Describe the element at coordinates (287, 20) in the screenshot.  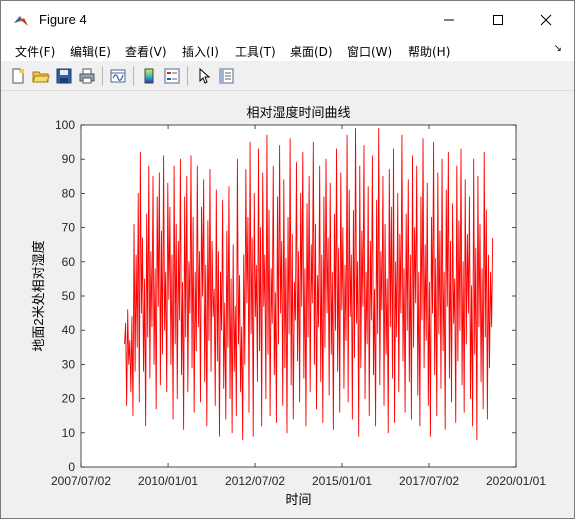
I see `title-bar: Figure 4` at that location.